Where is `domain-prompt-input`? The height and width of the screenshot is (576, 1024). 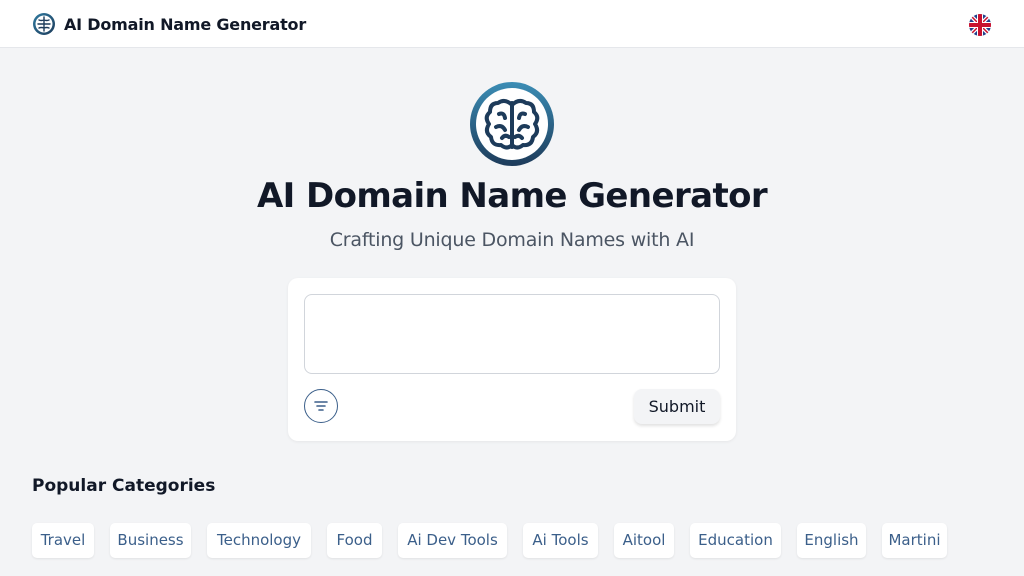
domain-prompt-input is located at coordinates (512, 334).